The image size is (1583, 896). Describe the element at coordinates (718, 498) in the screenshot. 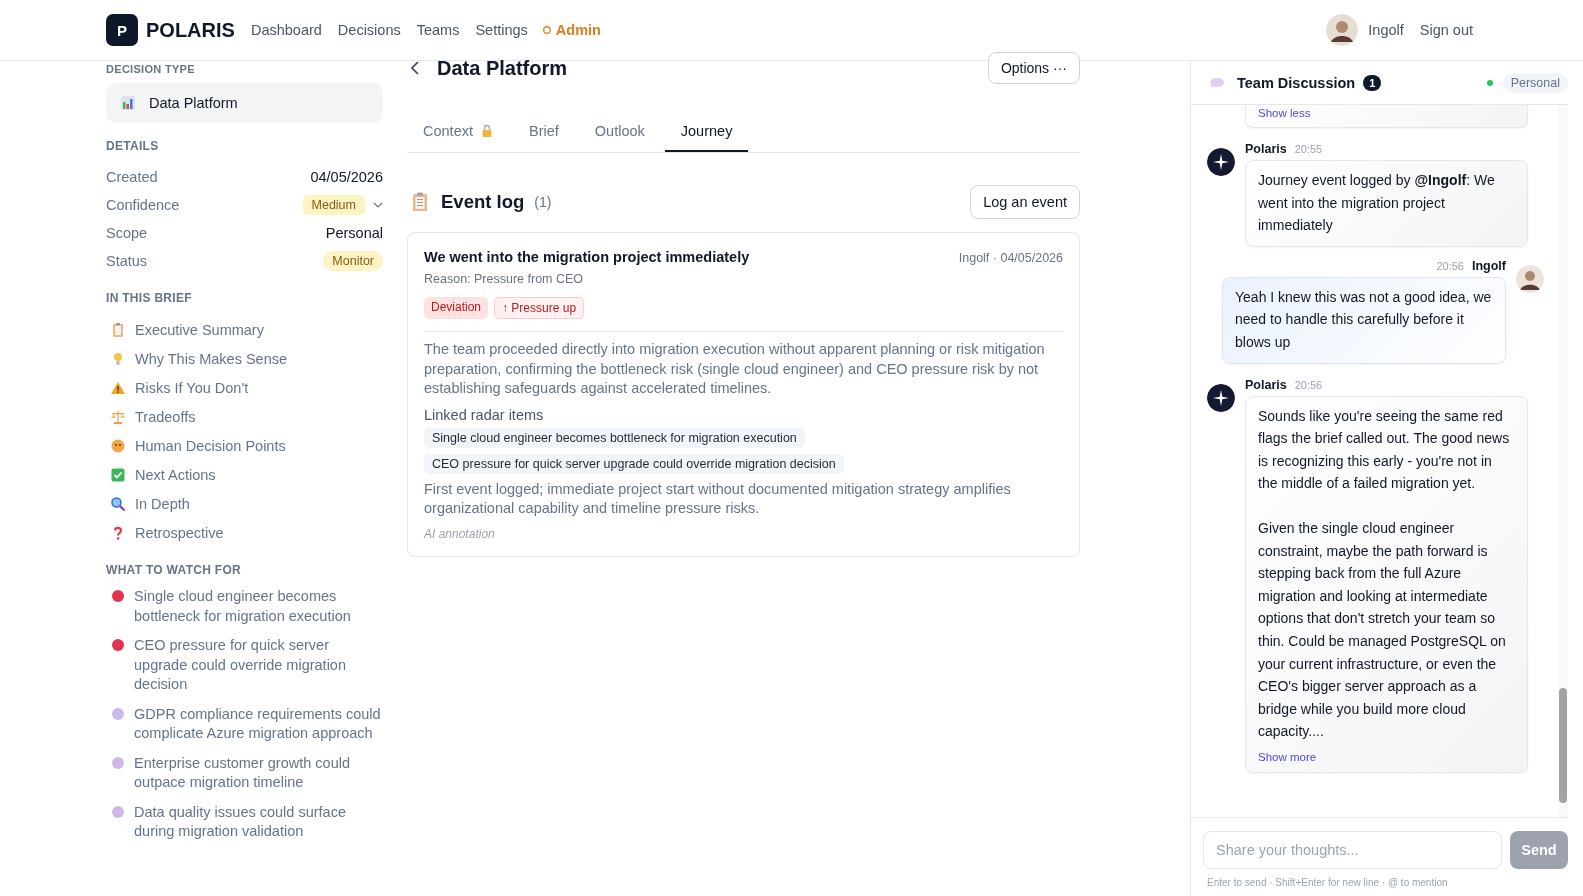

I see `event-note: First event logged; immediate project start without documented mitigation strategy amplifies organizational capability and timeline pressure risks.` at that location.